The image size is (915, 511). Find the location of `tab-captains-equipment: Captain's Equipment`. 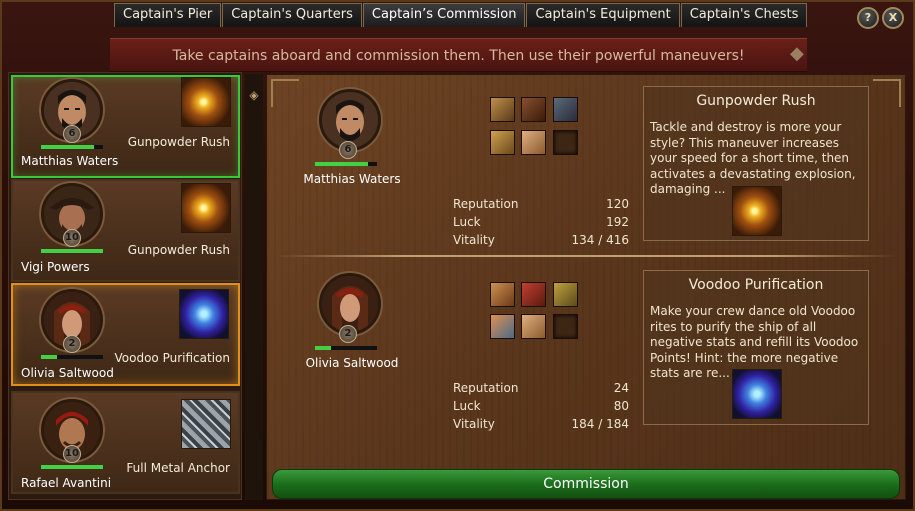

tab-captains-equipment: Captain's Equipment is located at coordinates (603, 15).